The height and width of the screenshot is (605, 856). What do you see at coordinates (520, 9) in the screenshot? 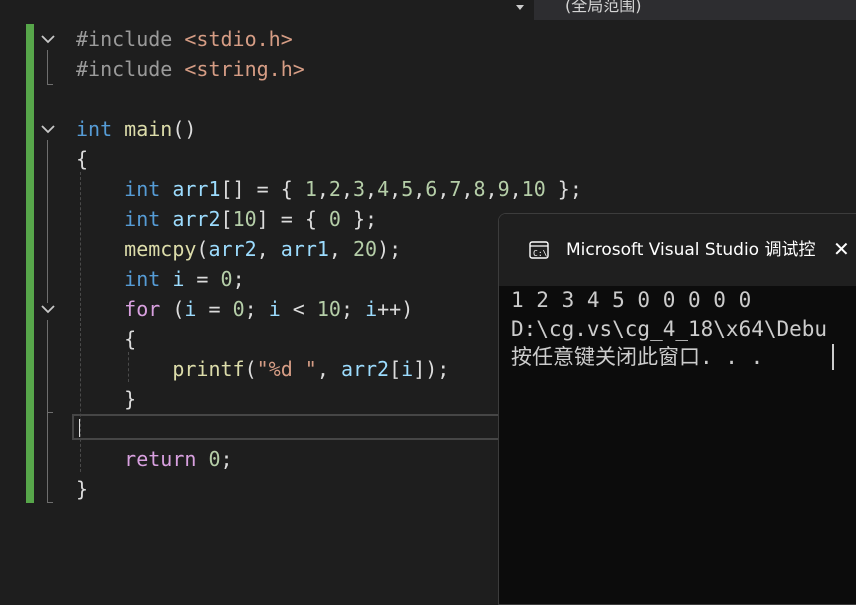
I see `chevron-down-icon` at bounding box center [520, 9].